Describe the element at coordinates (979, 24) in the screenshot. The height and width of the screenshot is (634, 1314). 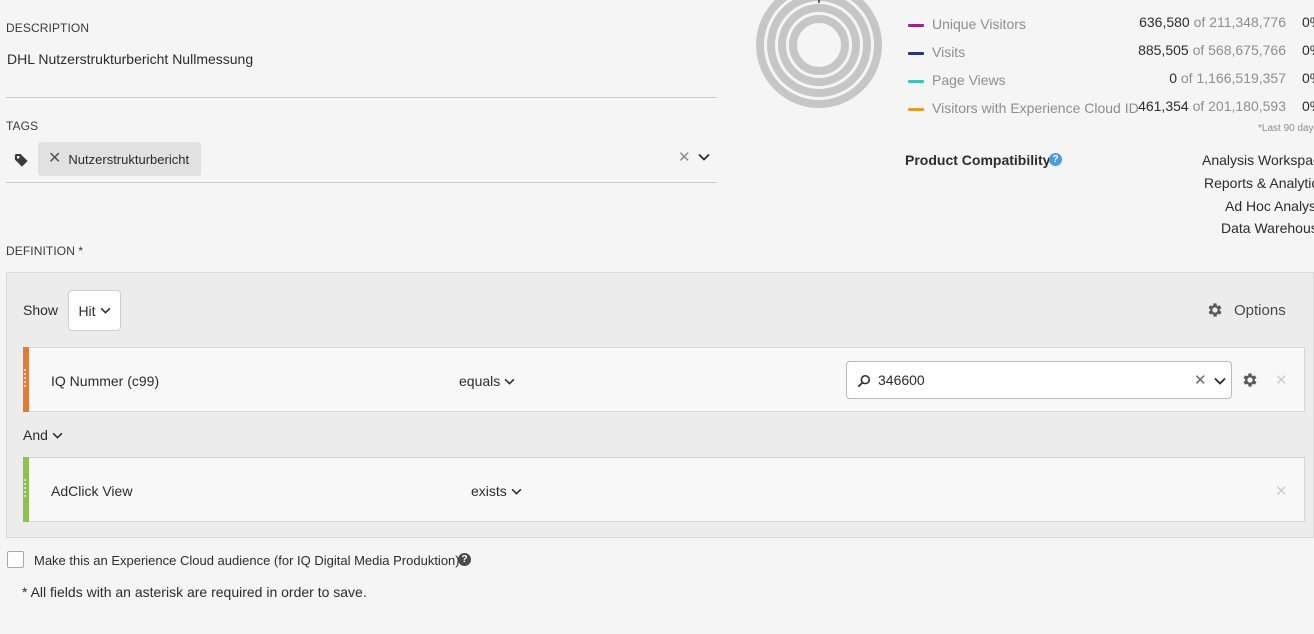
I see `metric-name: Unique Visitors` at that location.